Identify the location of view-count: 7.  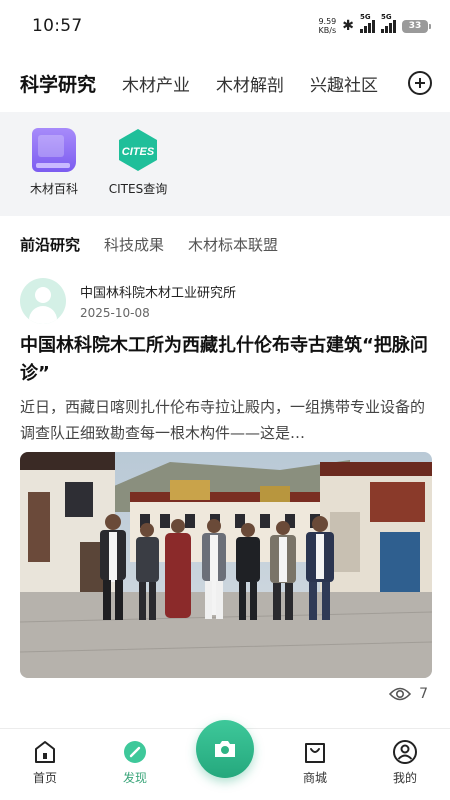
(408, 694).